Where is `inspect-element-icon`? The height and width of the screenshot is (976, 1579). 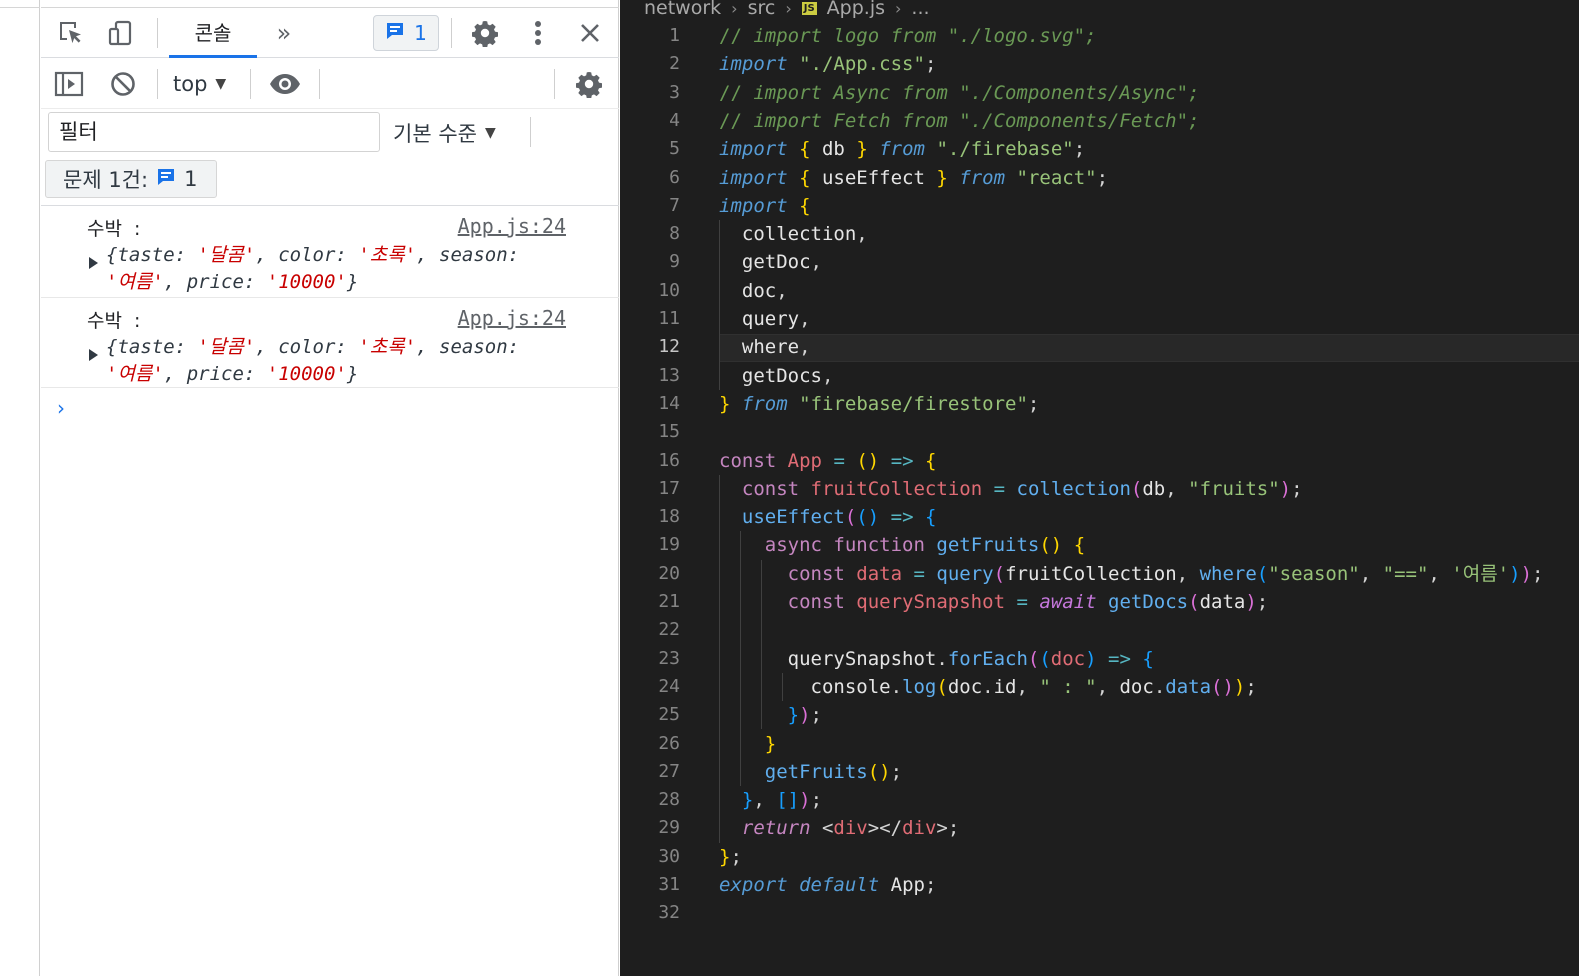 inspect-element-icon is located at coordinates (71, 33).